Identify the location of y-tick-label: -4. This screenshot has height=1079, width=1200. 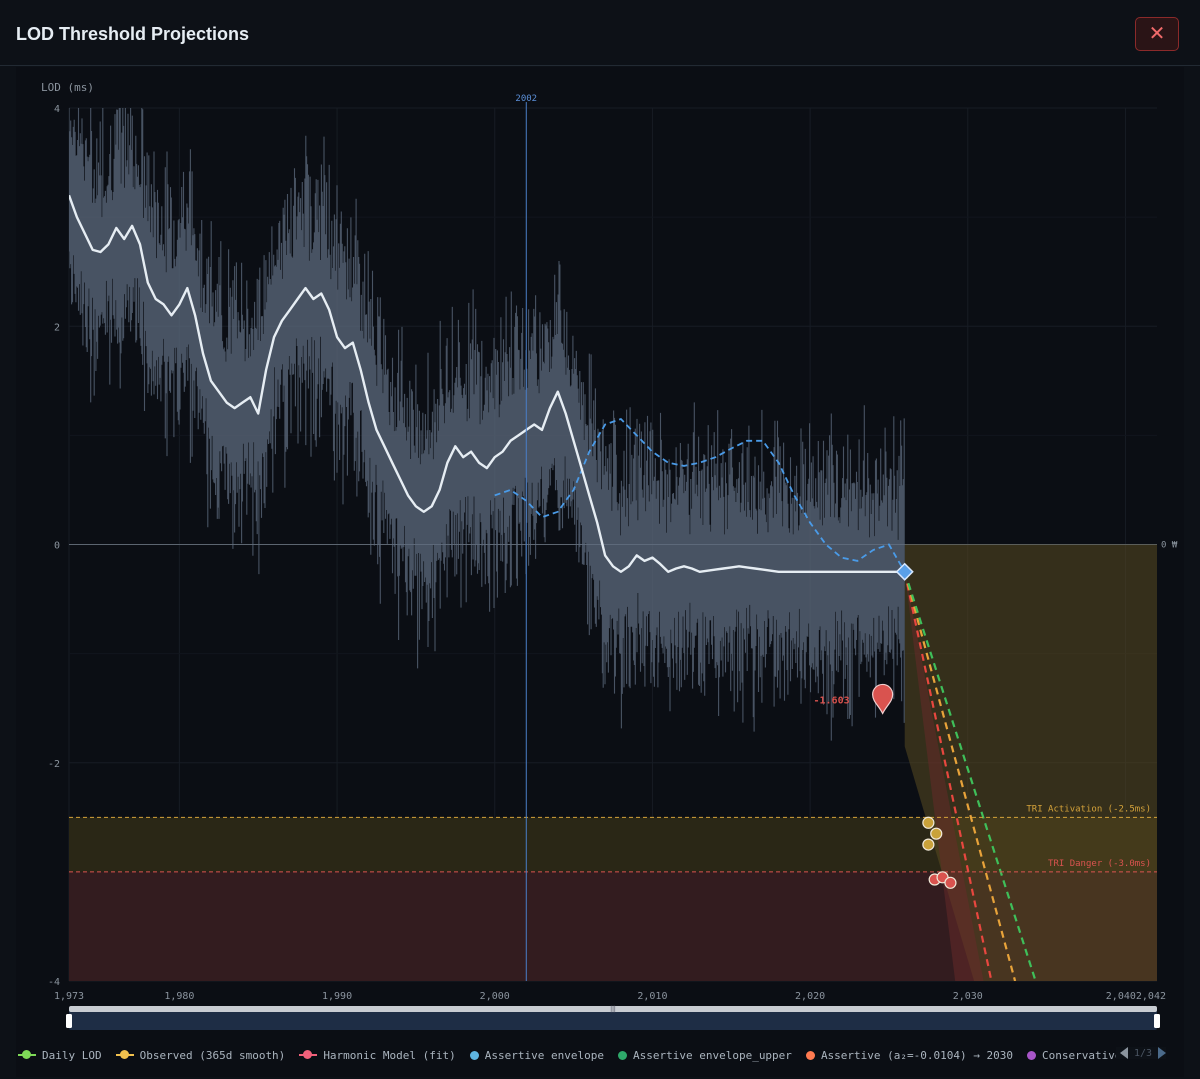
(54, 982).